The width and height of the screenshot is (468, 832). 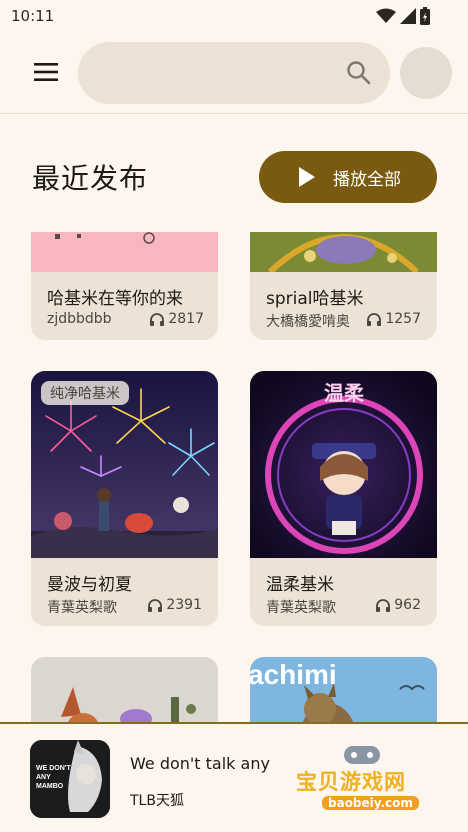 I want to click on play-count: 962, so click(x=398, y=605).